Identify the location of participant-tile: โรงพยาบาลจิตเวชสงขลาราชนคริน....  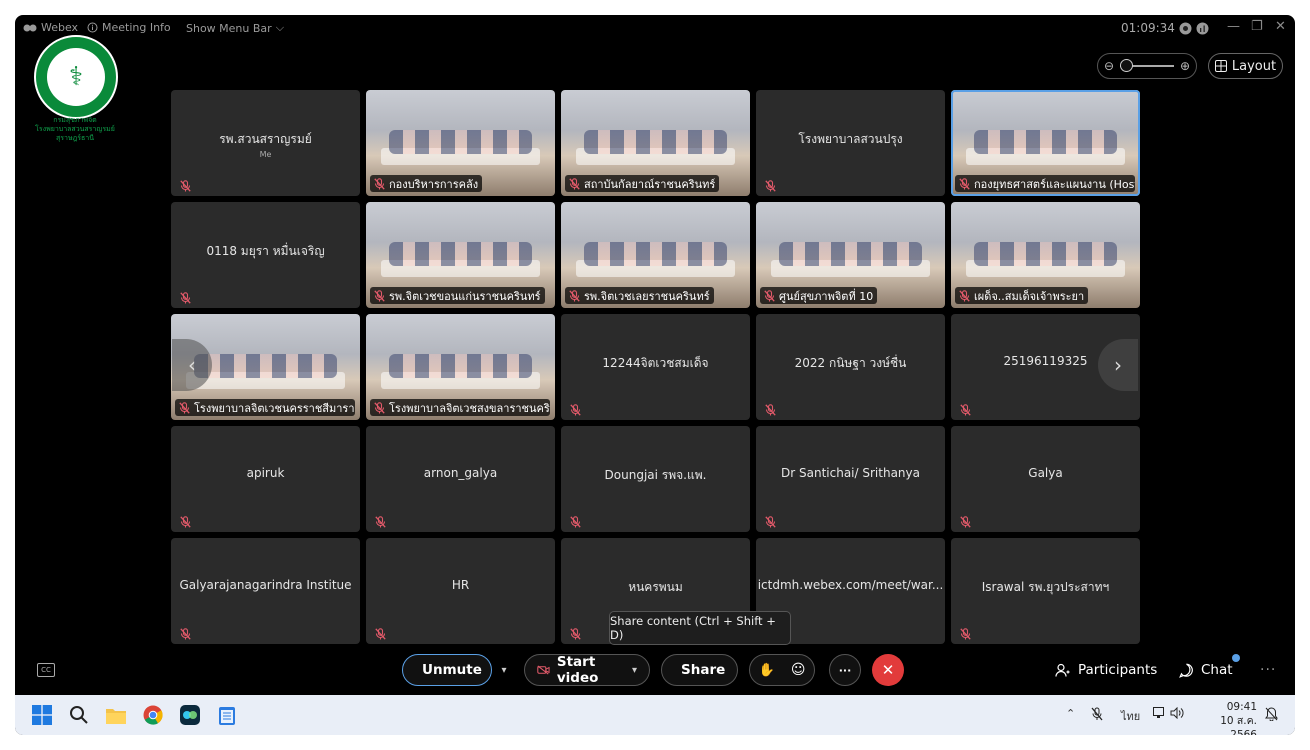
(460, 367).